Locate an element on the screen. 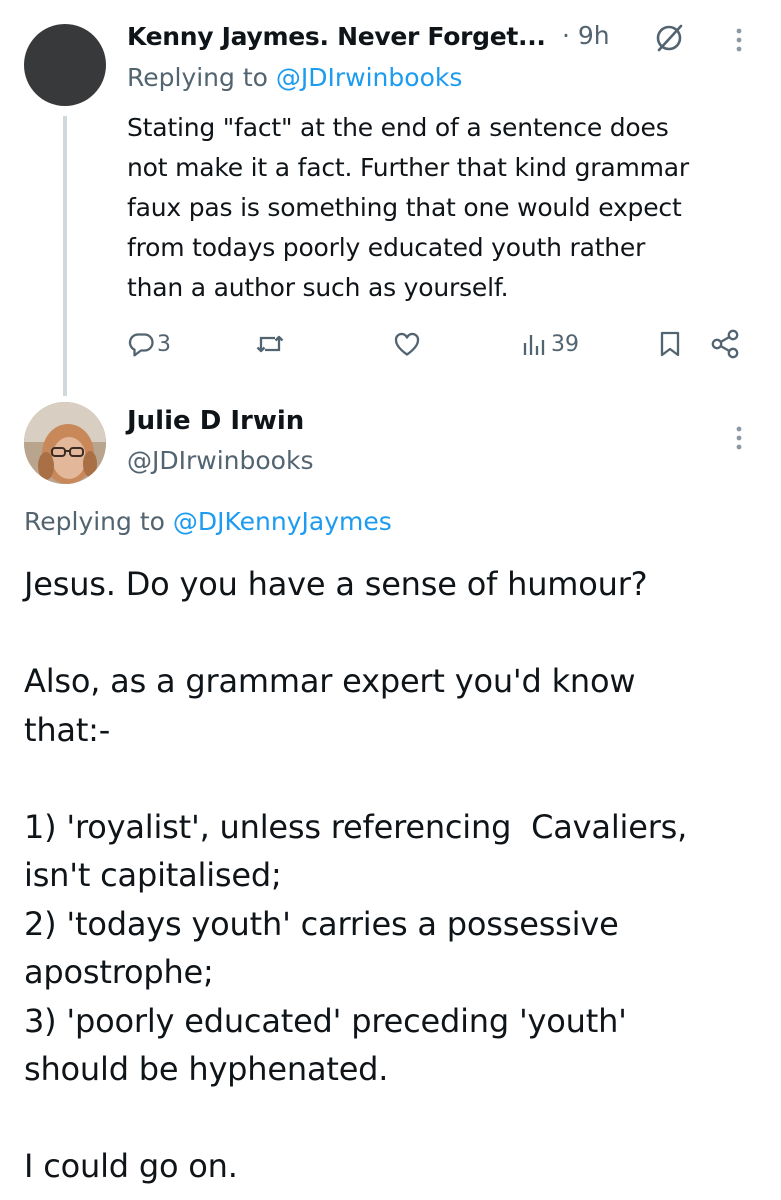  views-button: 39 is located at coordinates (549, 344).